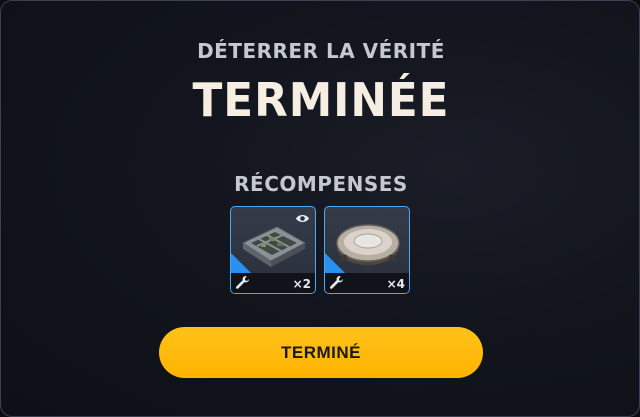 Image resolution: width=640 pixels, height=417 pixels. Describe the element at coordinates (395, 284) in the screenshot. I see `reward-quantity: ×4` at that location.